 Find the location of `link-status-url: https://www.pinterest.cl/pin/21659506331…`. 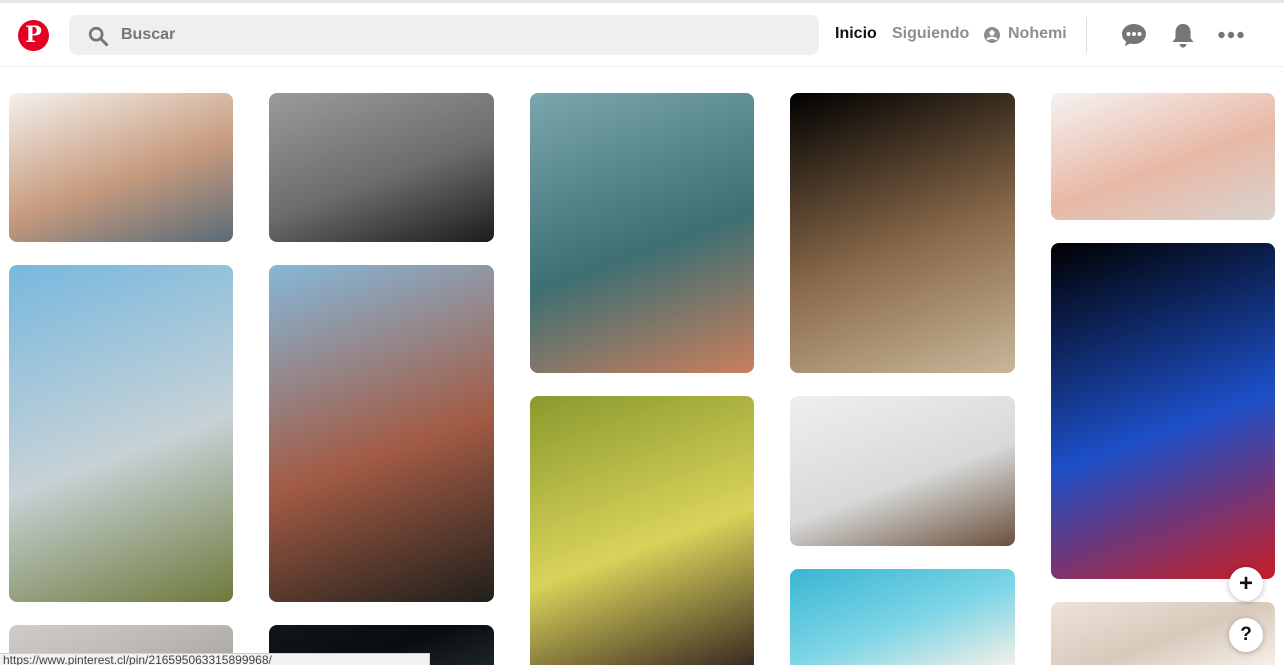

link-status-url: https://www.pinterest.cl/pin/21659506331… is located at coordinates (215, 659).